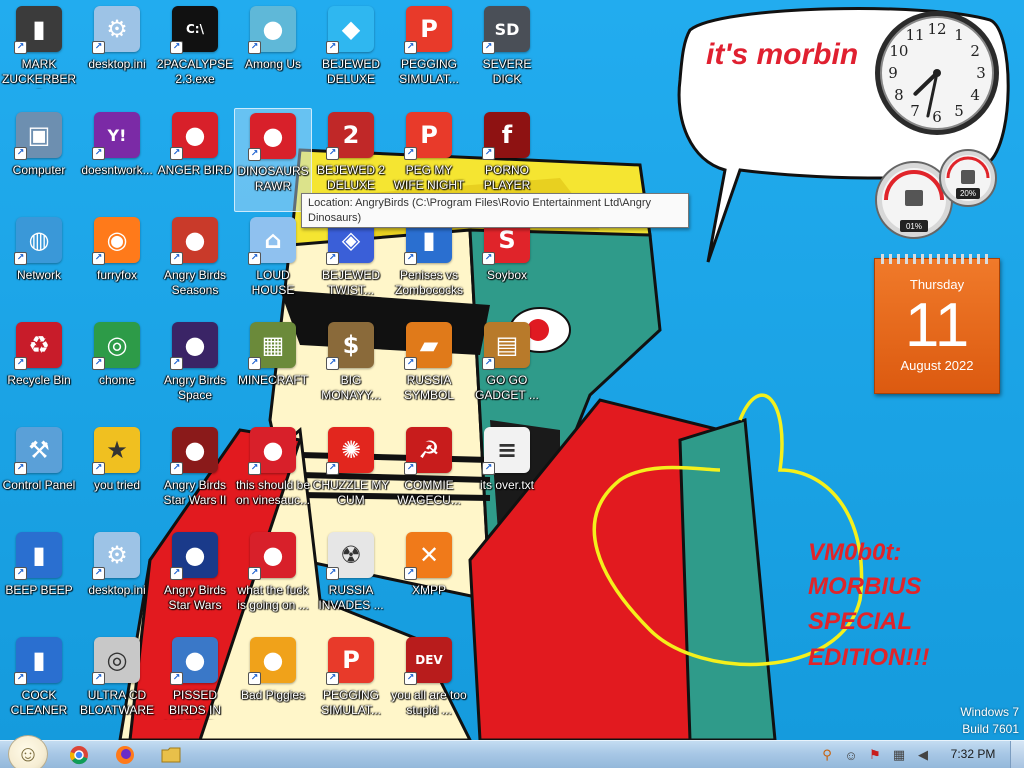 Image resolution: width=1024 pixels, height=768 pixels. I want to click on desktop-icon: ● ↗ Among Us, so click(273, 54).